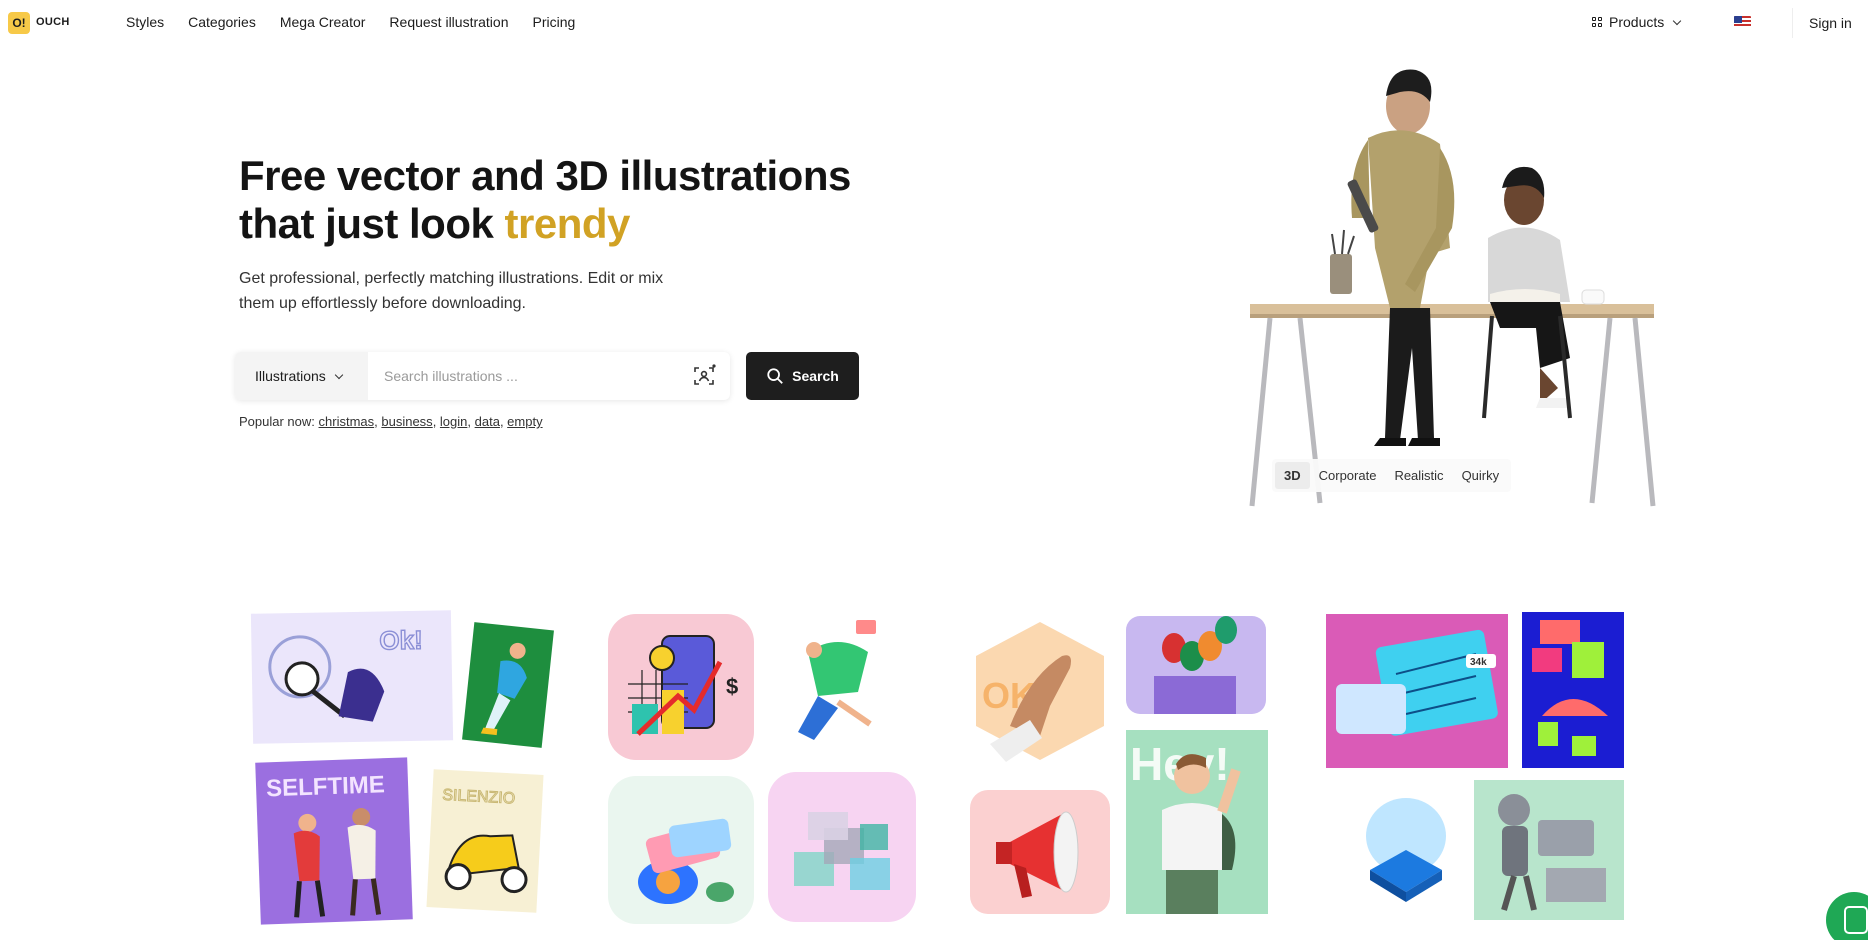 This screenshot has width=1868, height=940. What do you see at coordinates (1292, 475) in the screenshot?
I see `style-tab-3d: 3D` at bounding box center [1292, 475].